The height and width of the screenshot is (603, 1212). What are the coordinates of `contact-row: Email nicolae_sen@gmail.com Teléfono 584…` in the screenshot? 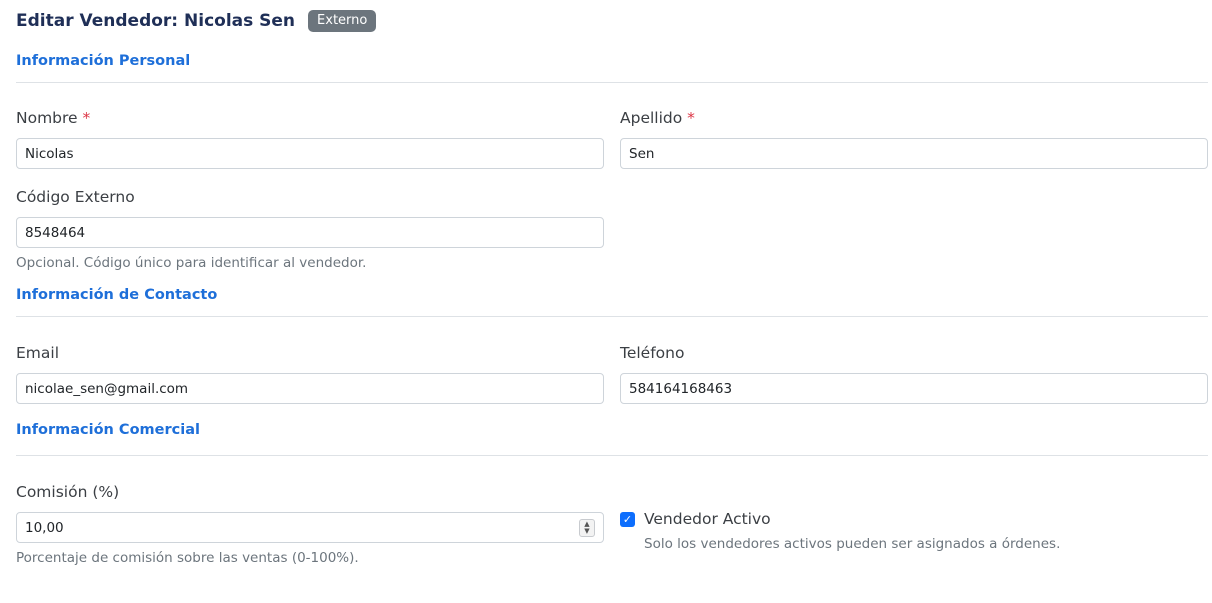 It's located at (612, 373).